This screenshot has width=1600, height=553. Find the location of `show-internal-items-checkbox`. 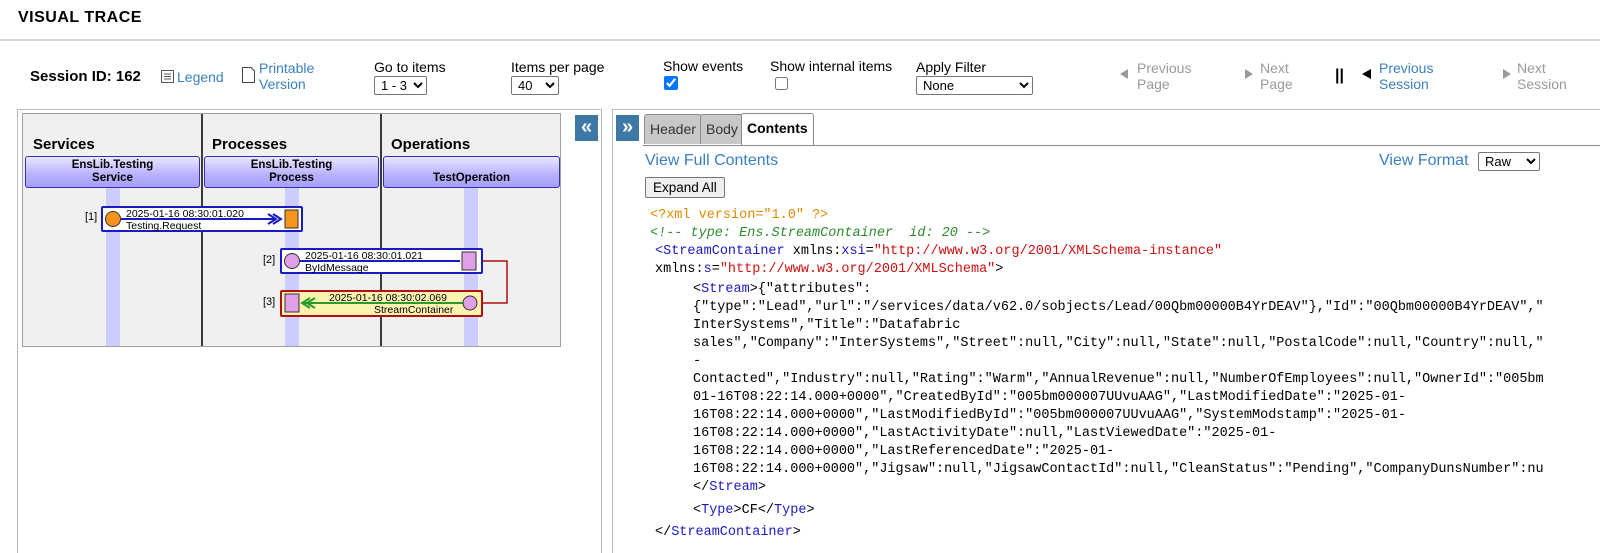

show-internal-items-checkbox is located at coordinates (781, 83).